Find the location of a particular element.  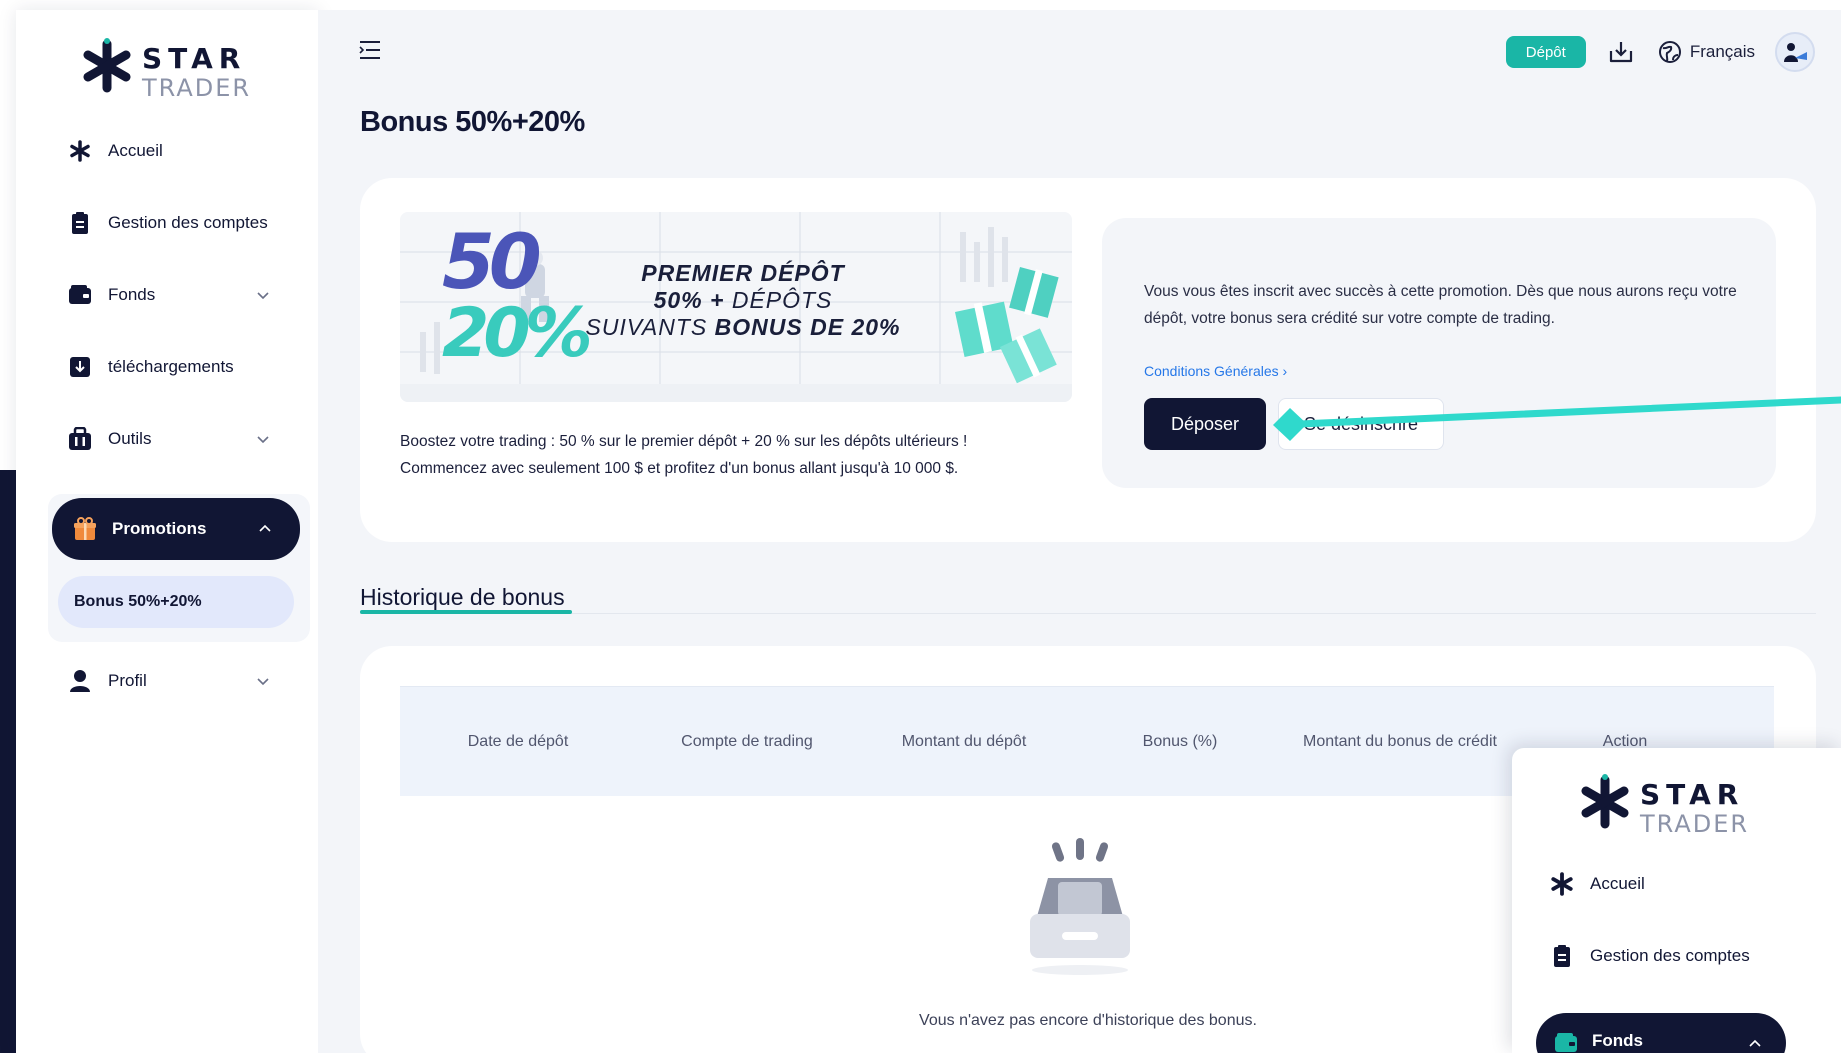

terms-link-label: Conditions Générales is located at coordinates (1211, 371).